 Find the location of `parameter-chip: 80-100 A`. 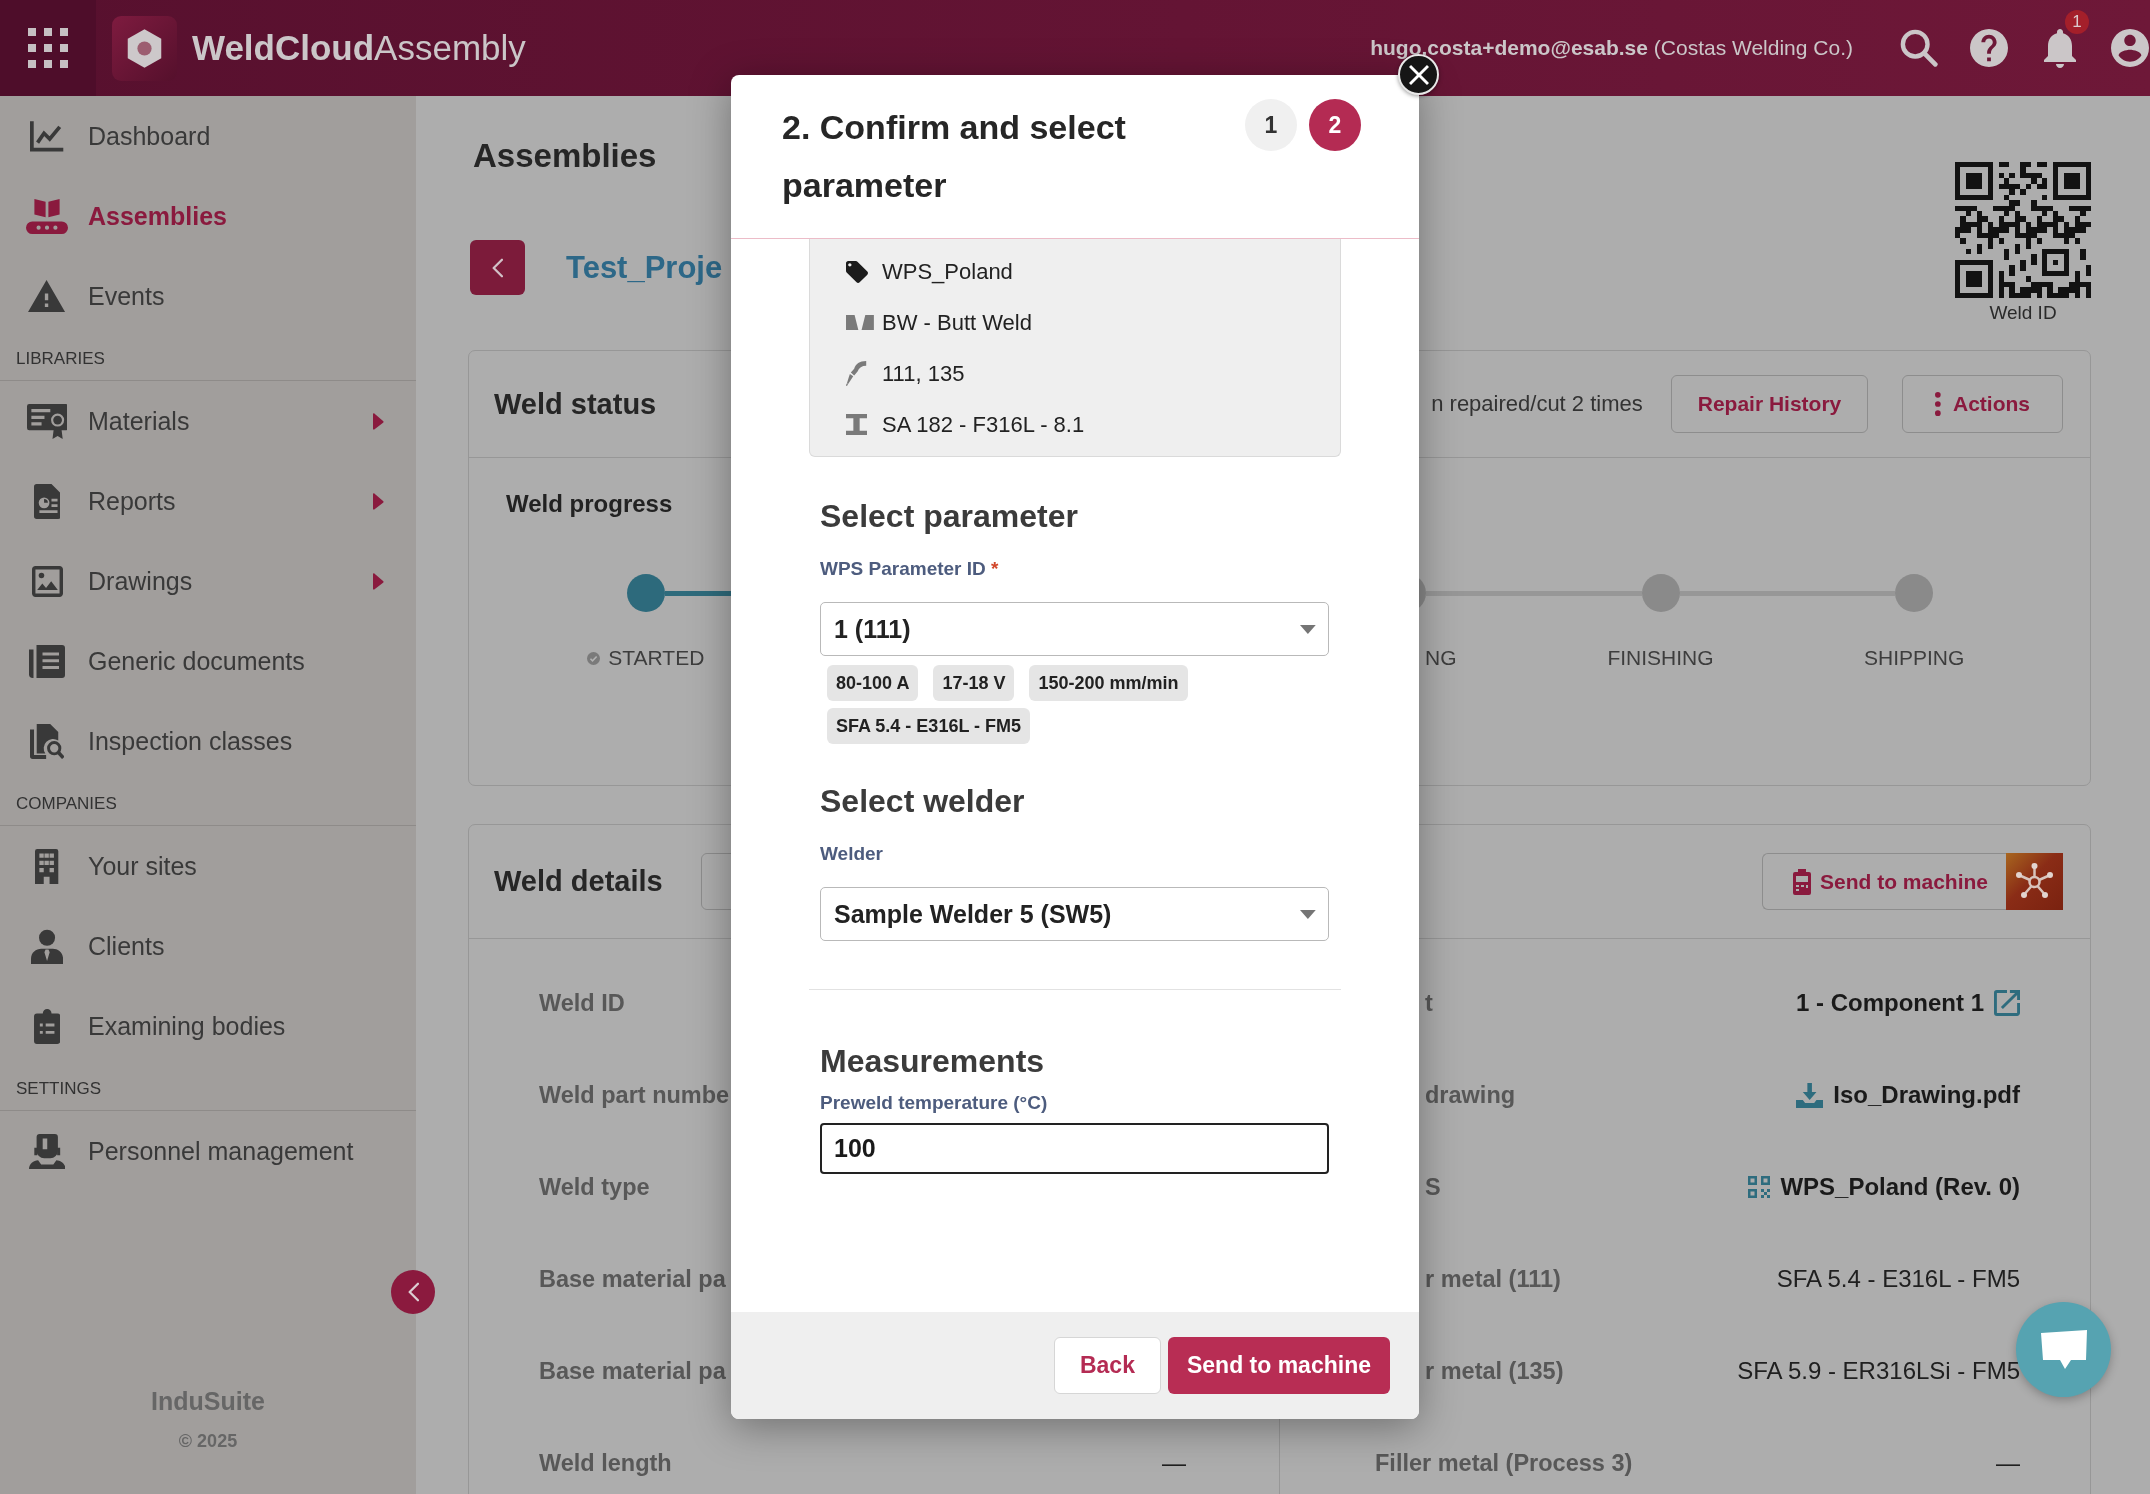

parameter-chip: 80-100 A is located at coordinates (873, 683).